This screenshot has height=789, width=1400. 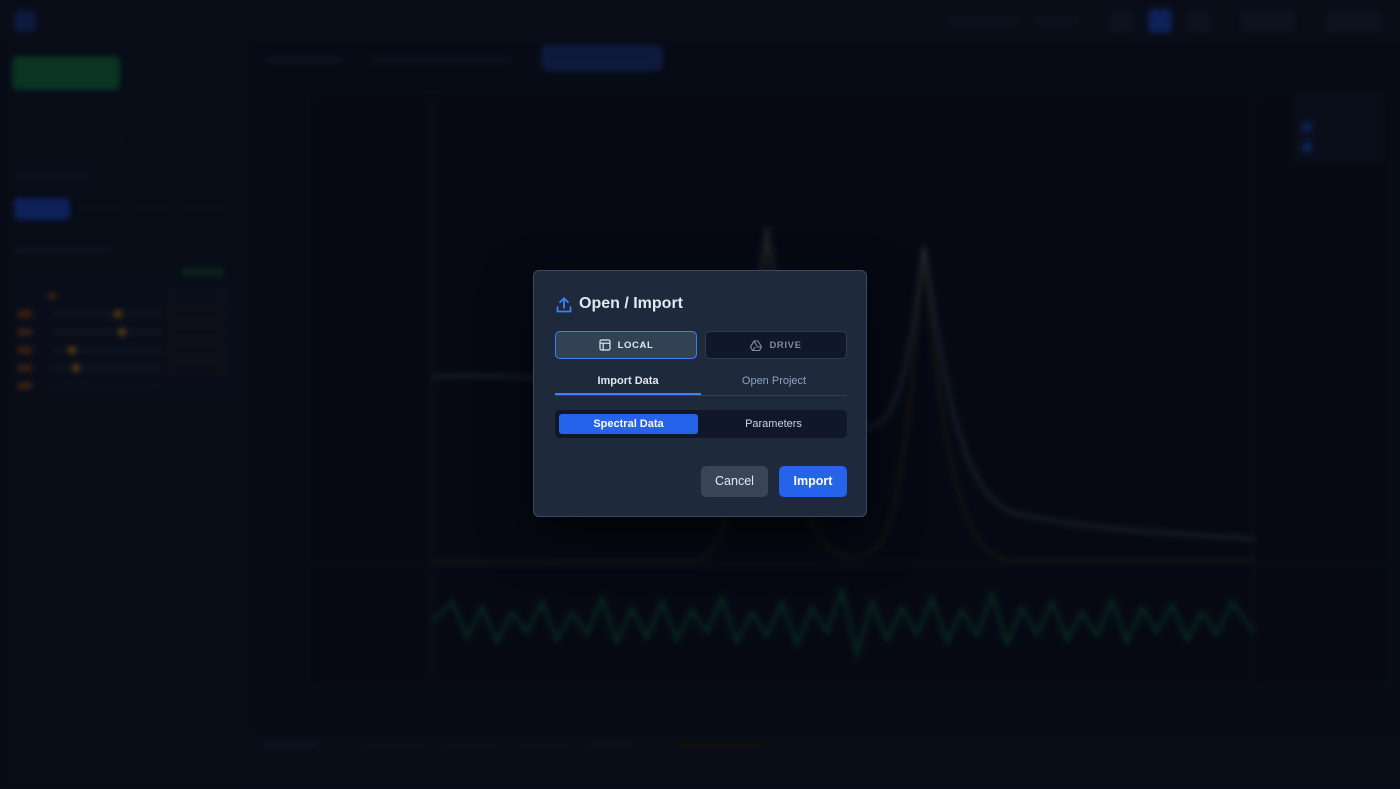 What do you see at coordinates (628, 383) in the screenshot?
I see `tab-import-data: Import Data` at bounding box center [628, 383].